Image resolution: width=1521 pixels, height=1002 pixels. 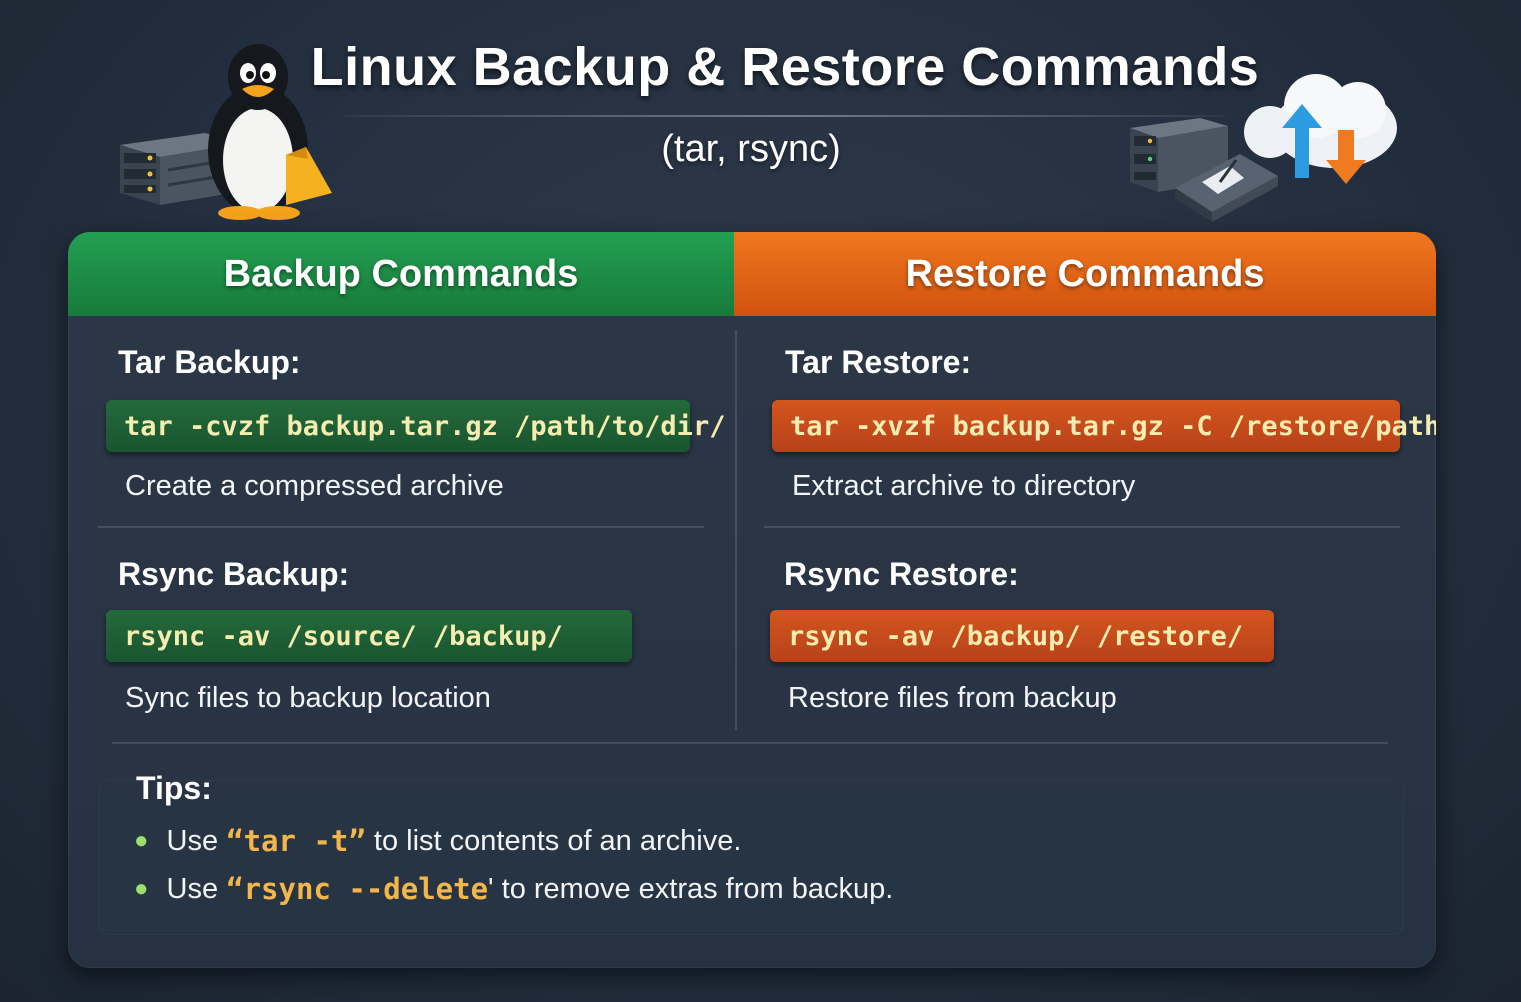 What do you see at coordinates (401, 527) in the screenshot?
I see `backup-section-divider` at bounding box center [401, 527].